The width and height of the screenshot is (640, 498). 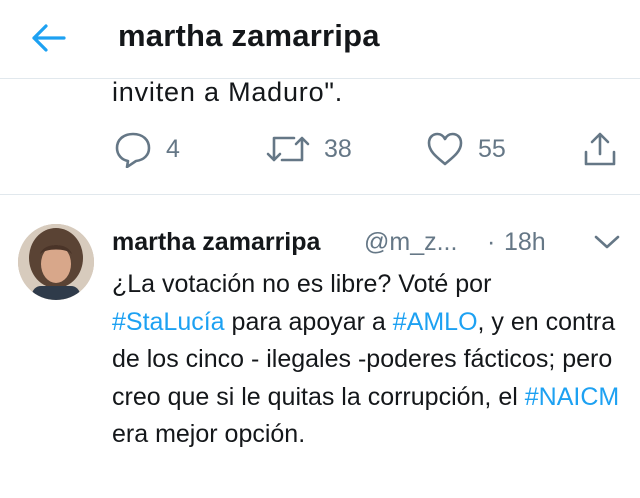 I want to click on hashtag-link: #NAICM, so click(x=572, y=397).